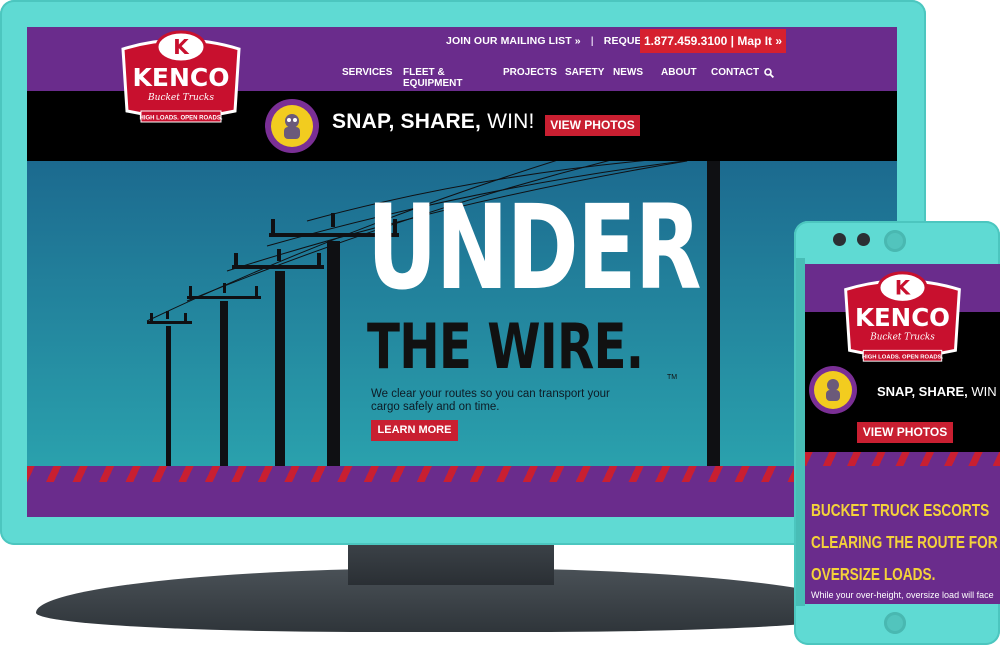 The image size is (1000, 645). I want to click on logo-subname: Bucket Trucks, so click(180, 98).